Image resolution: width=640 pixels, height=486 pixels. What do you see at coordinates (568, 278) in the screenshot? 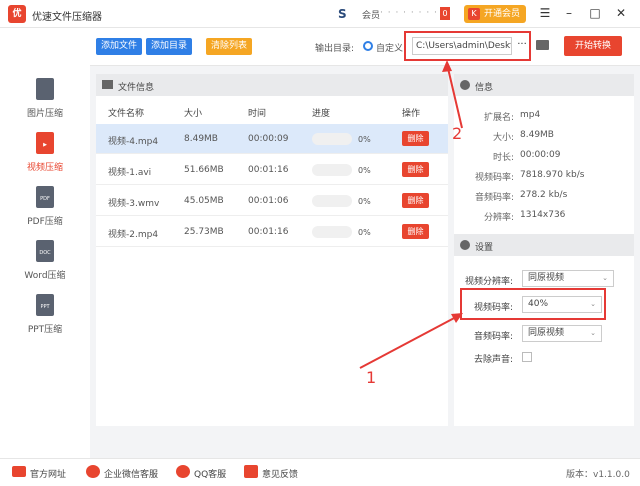
I see `resolution-select: 同原视频 ⌄` at bounding box center [568, 278].